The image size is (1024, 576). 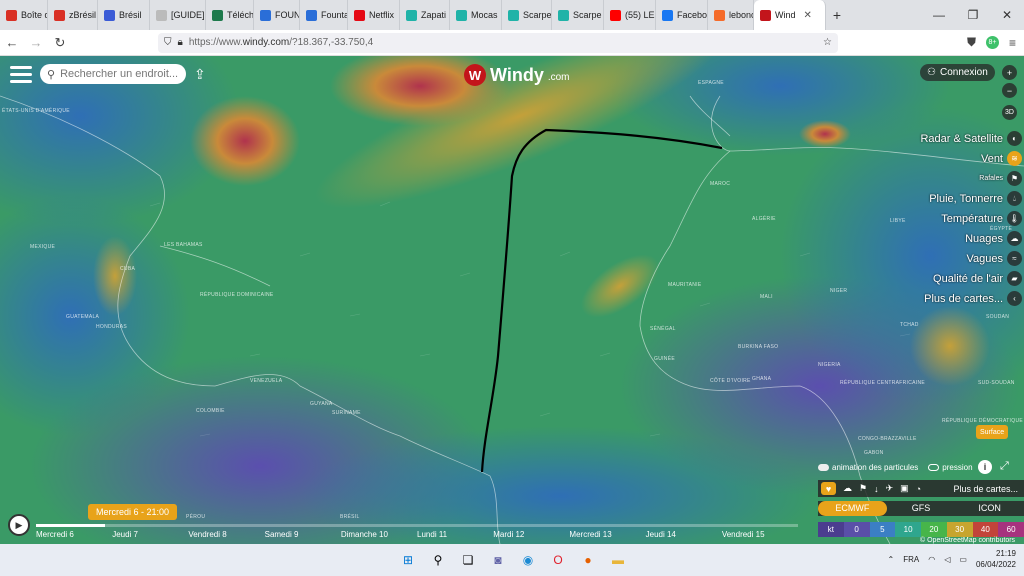 I want to click on close-window-icon: ✕, so click(x=1007, y=15).